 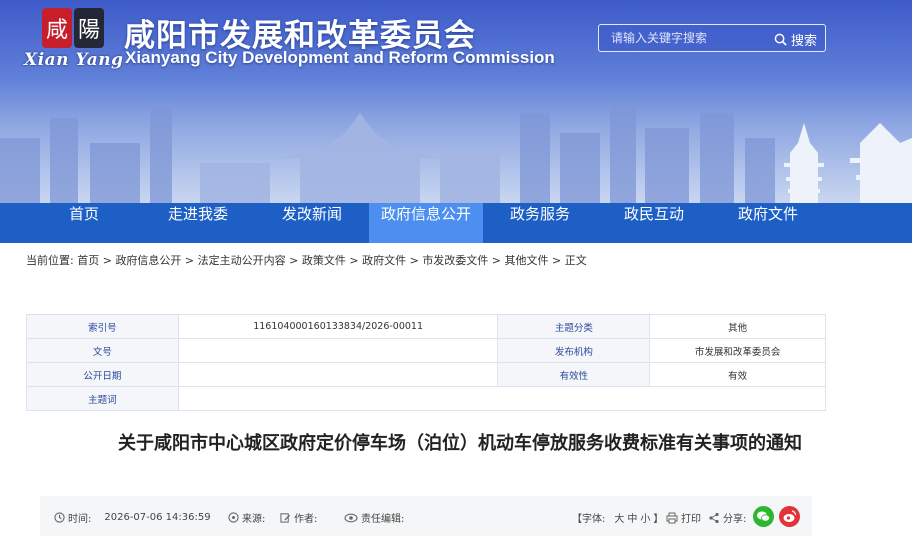 What do you see at coordinates (285, 518) in the screenshot?
I see `author-edit-icon` at bounding box center [285, 518].